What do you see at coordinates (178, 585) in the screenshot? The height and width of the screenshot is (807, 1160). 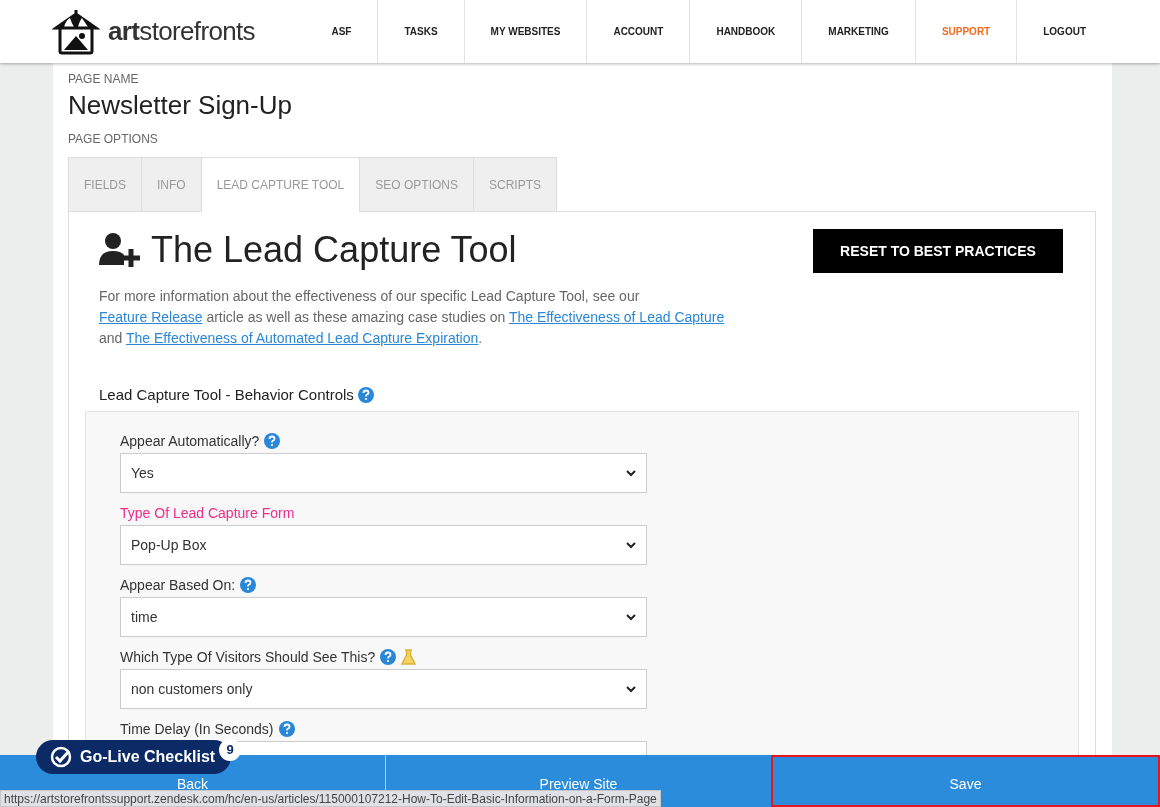 I see `field-label: Appear Based On:` at bounding box center [178, 585].